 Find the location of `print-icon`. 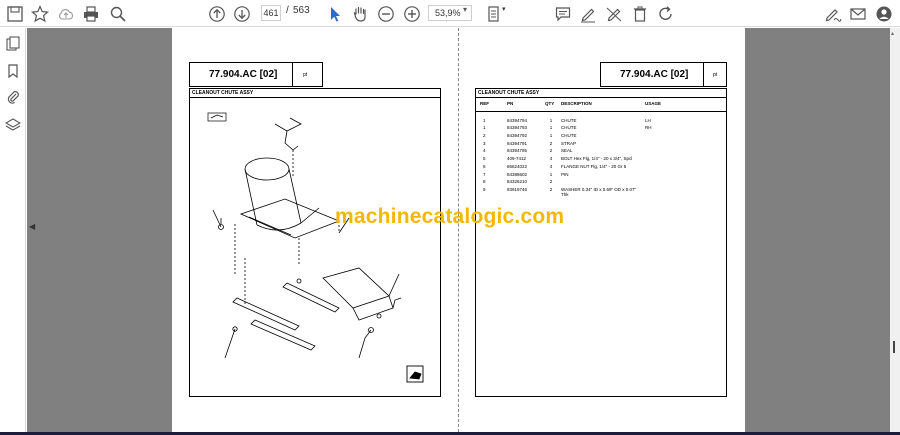

print-icon is located at coordinates (91, 13).